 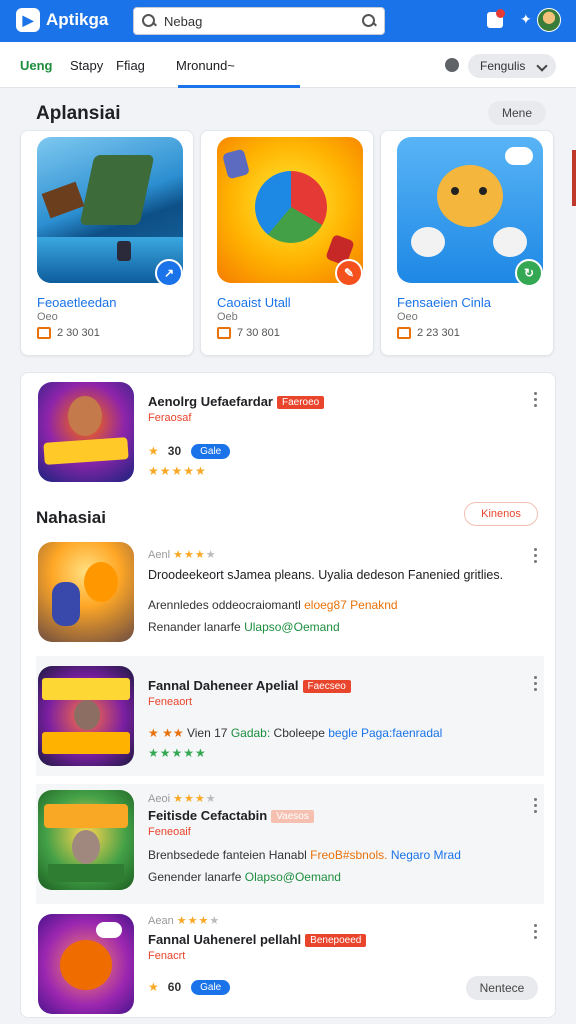 I want to click on show-more-button: Nentece, so click(x=502, y=988).